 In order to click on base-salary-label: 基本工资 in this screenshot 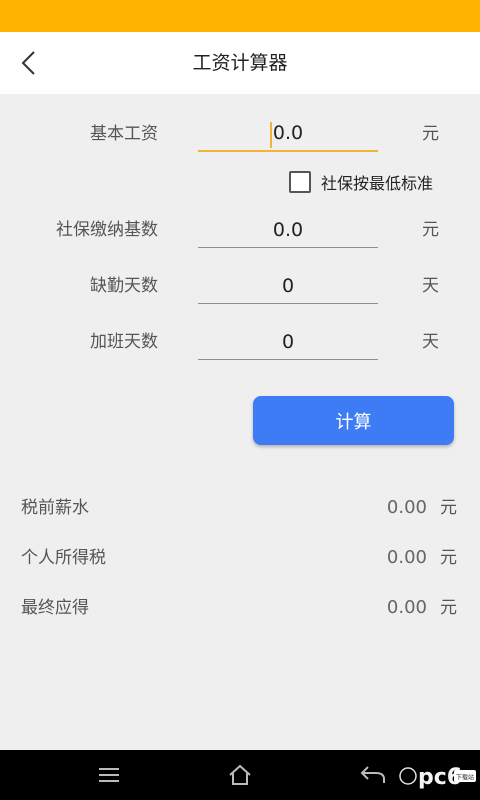, I will do `click(124, 134)`.